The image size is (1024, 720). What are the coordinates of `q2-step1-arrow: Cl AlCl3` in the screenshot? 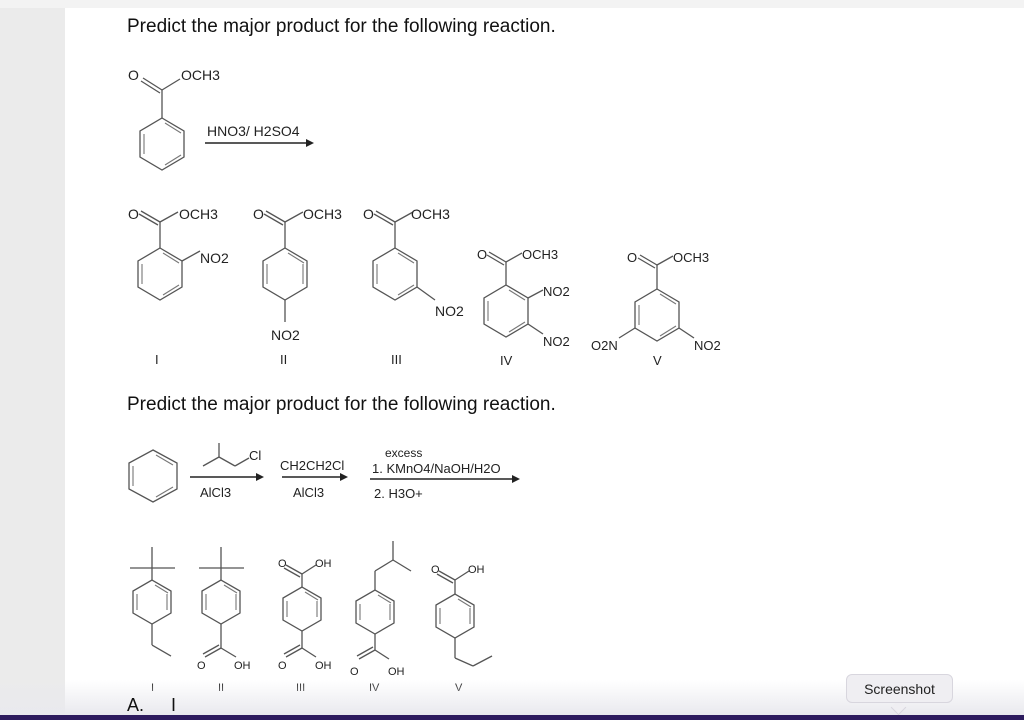 It's located at (227, 471).